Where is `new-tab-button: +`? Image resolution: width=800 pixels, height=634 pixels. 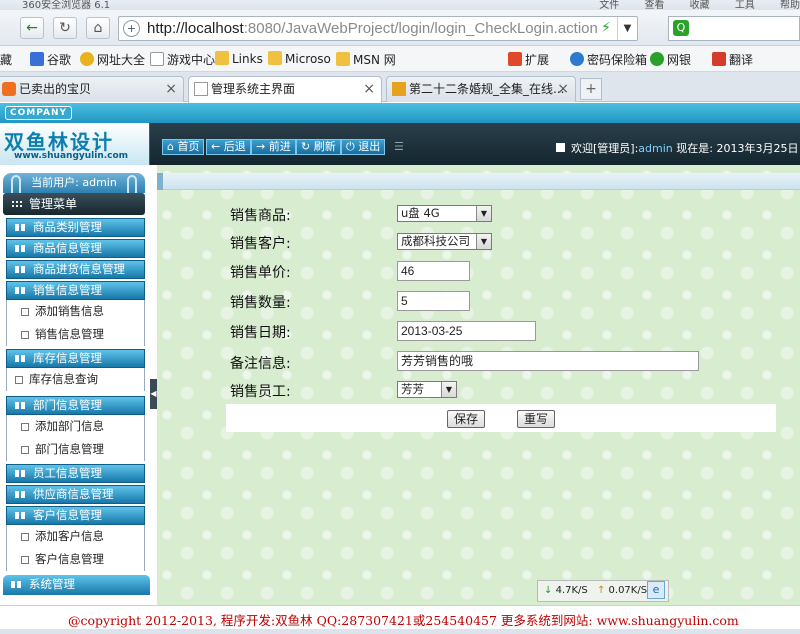
new-tab-button: + is located at coordinates (591, 89).